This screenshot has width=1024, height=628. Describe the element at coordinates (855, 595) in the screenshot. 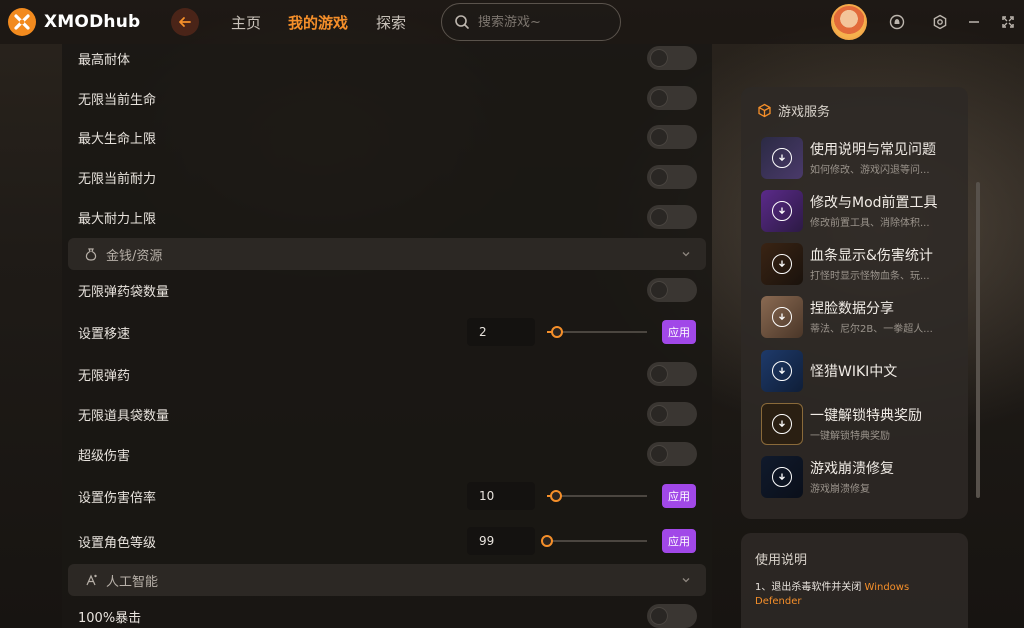

I see `usage-text: 1、退出杀毒软件并关闭 Windows Defender` at that location.